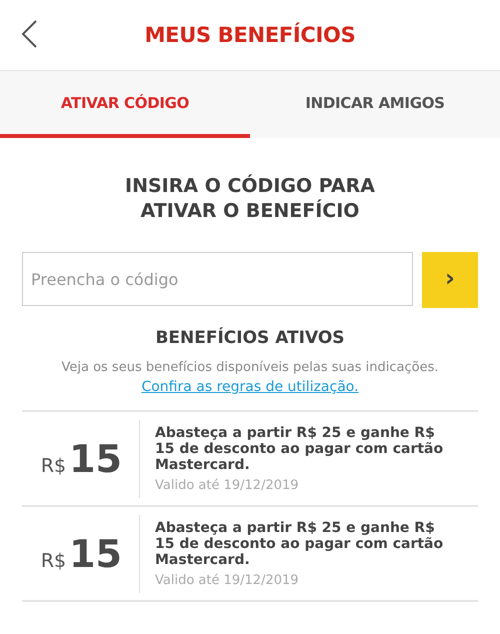 This screenshot has height=634, width=500. I want to click on tab: INDICAR AMIGOS, so click(375, 104).